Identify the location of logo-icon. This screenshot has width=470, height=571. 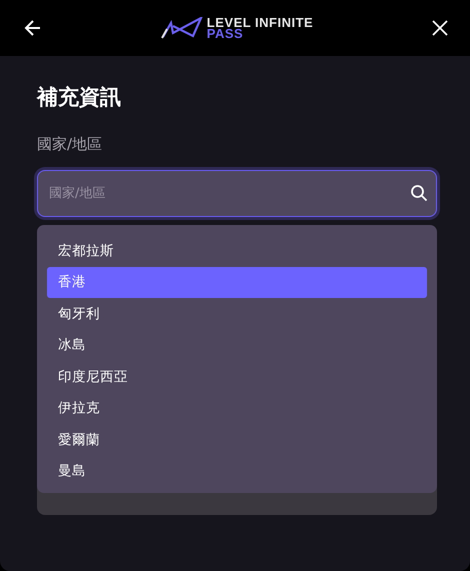
(181, 28).